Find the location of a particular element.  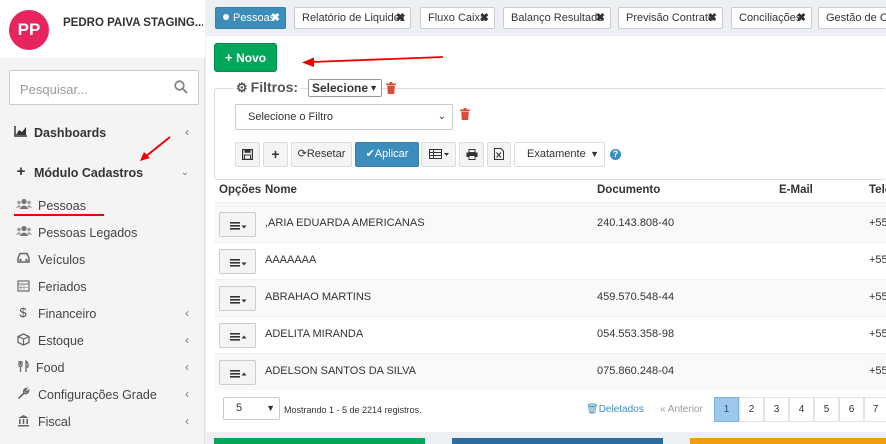

sidebar-item-label: Pessoas Legados is located at coordinates (88, 233).